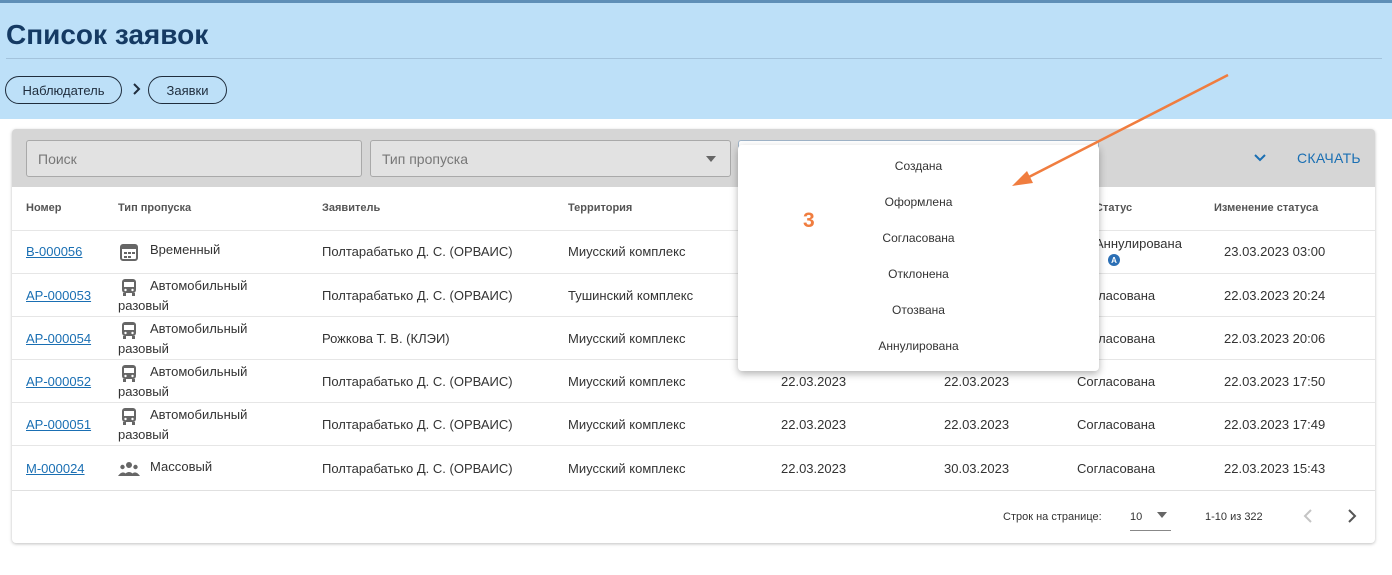  What do you see at coordinates (1275, 251) in the screenshot?
I see `status-changed-cell: 23.03.2023 03:00` at bounding box center [1275, 251].